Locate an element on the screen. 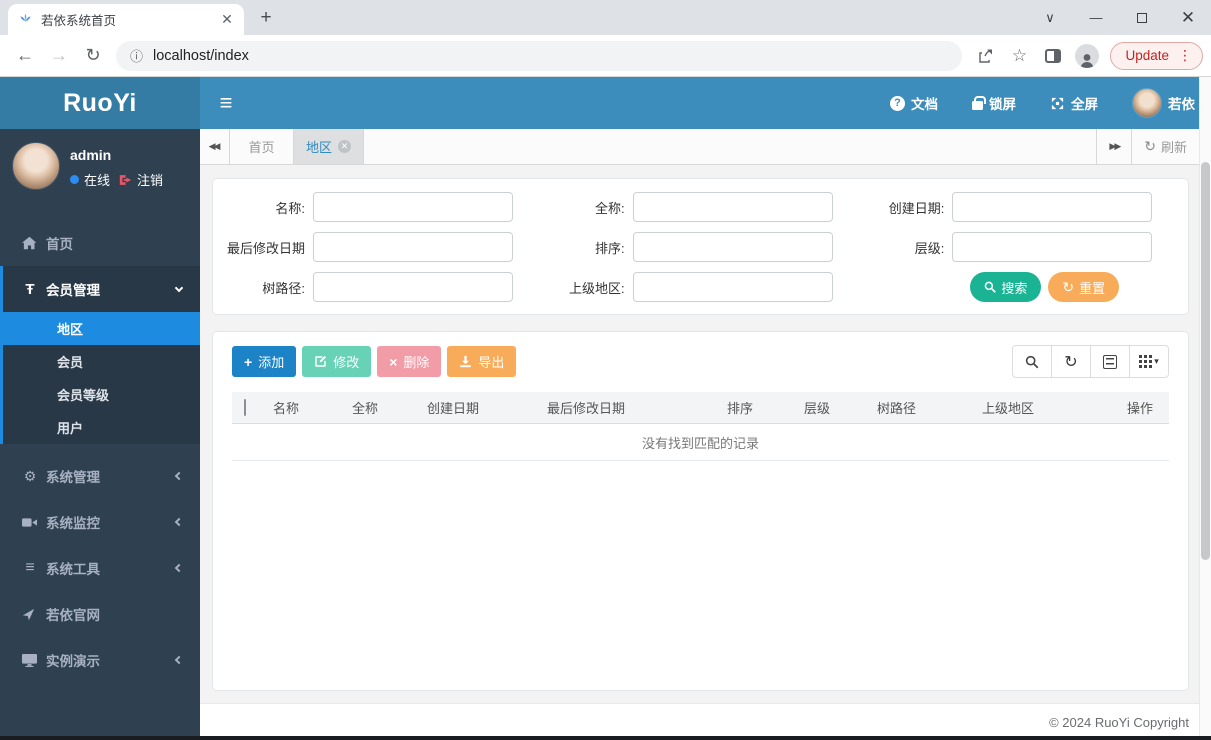  forward-icon: → is located at coordinates (59, 56).